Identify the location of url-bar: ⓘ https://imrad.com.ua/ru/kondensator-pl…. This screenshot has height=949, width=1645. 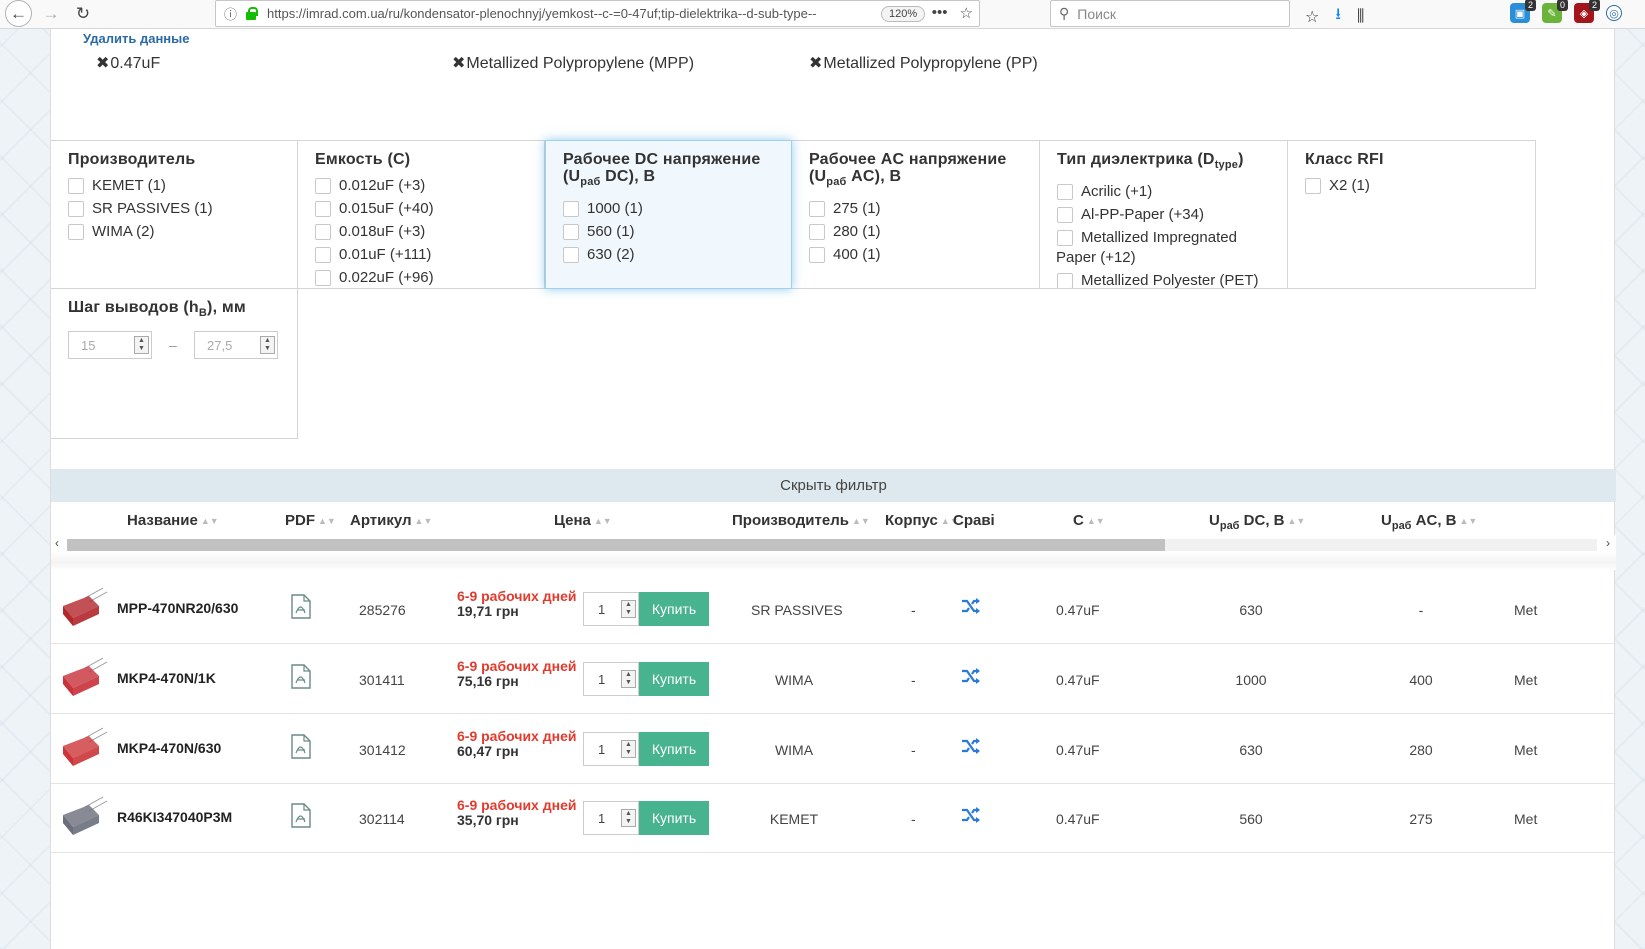
(597, 13).